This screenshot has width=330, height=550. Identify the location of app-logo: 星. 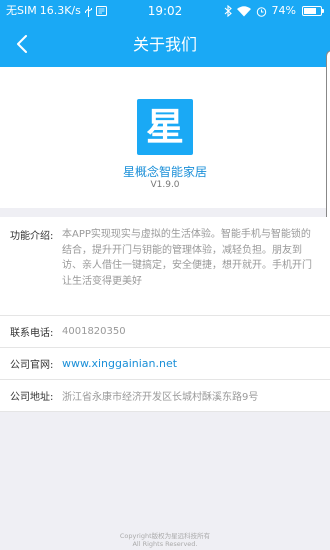
(165, 127).